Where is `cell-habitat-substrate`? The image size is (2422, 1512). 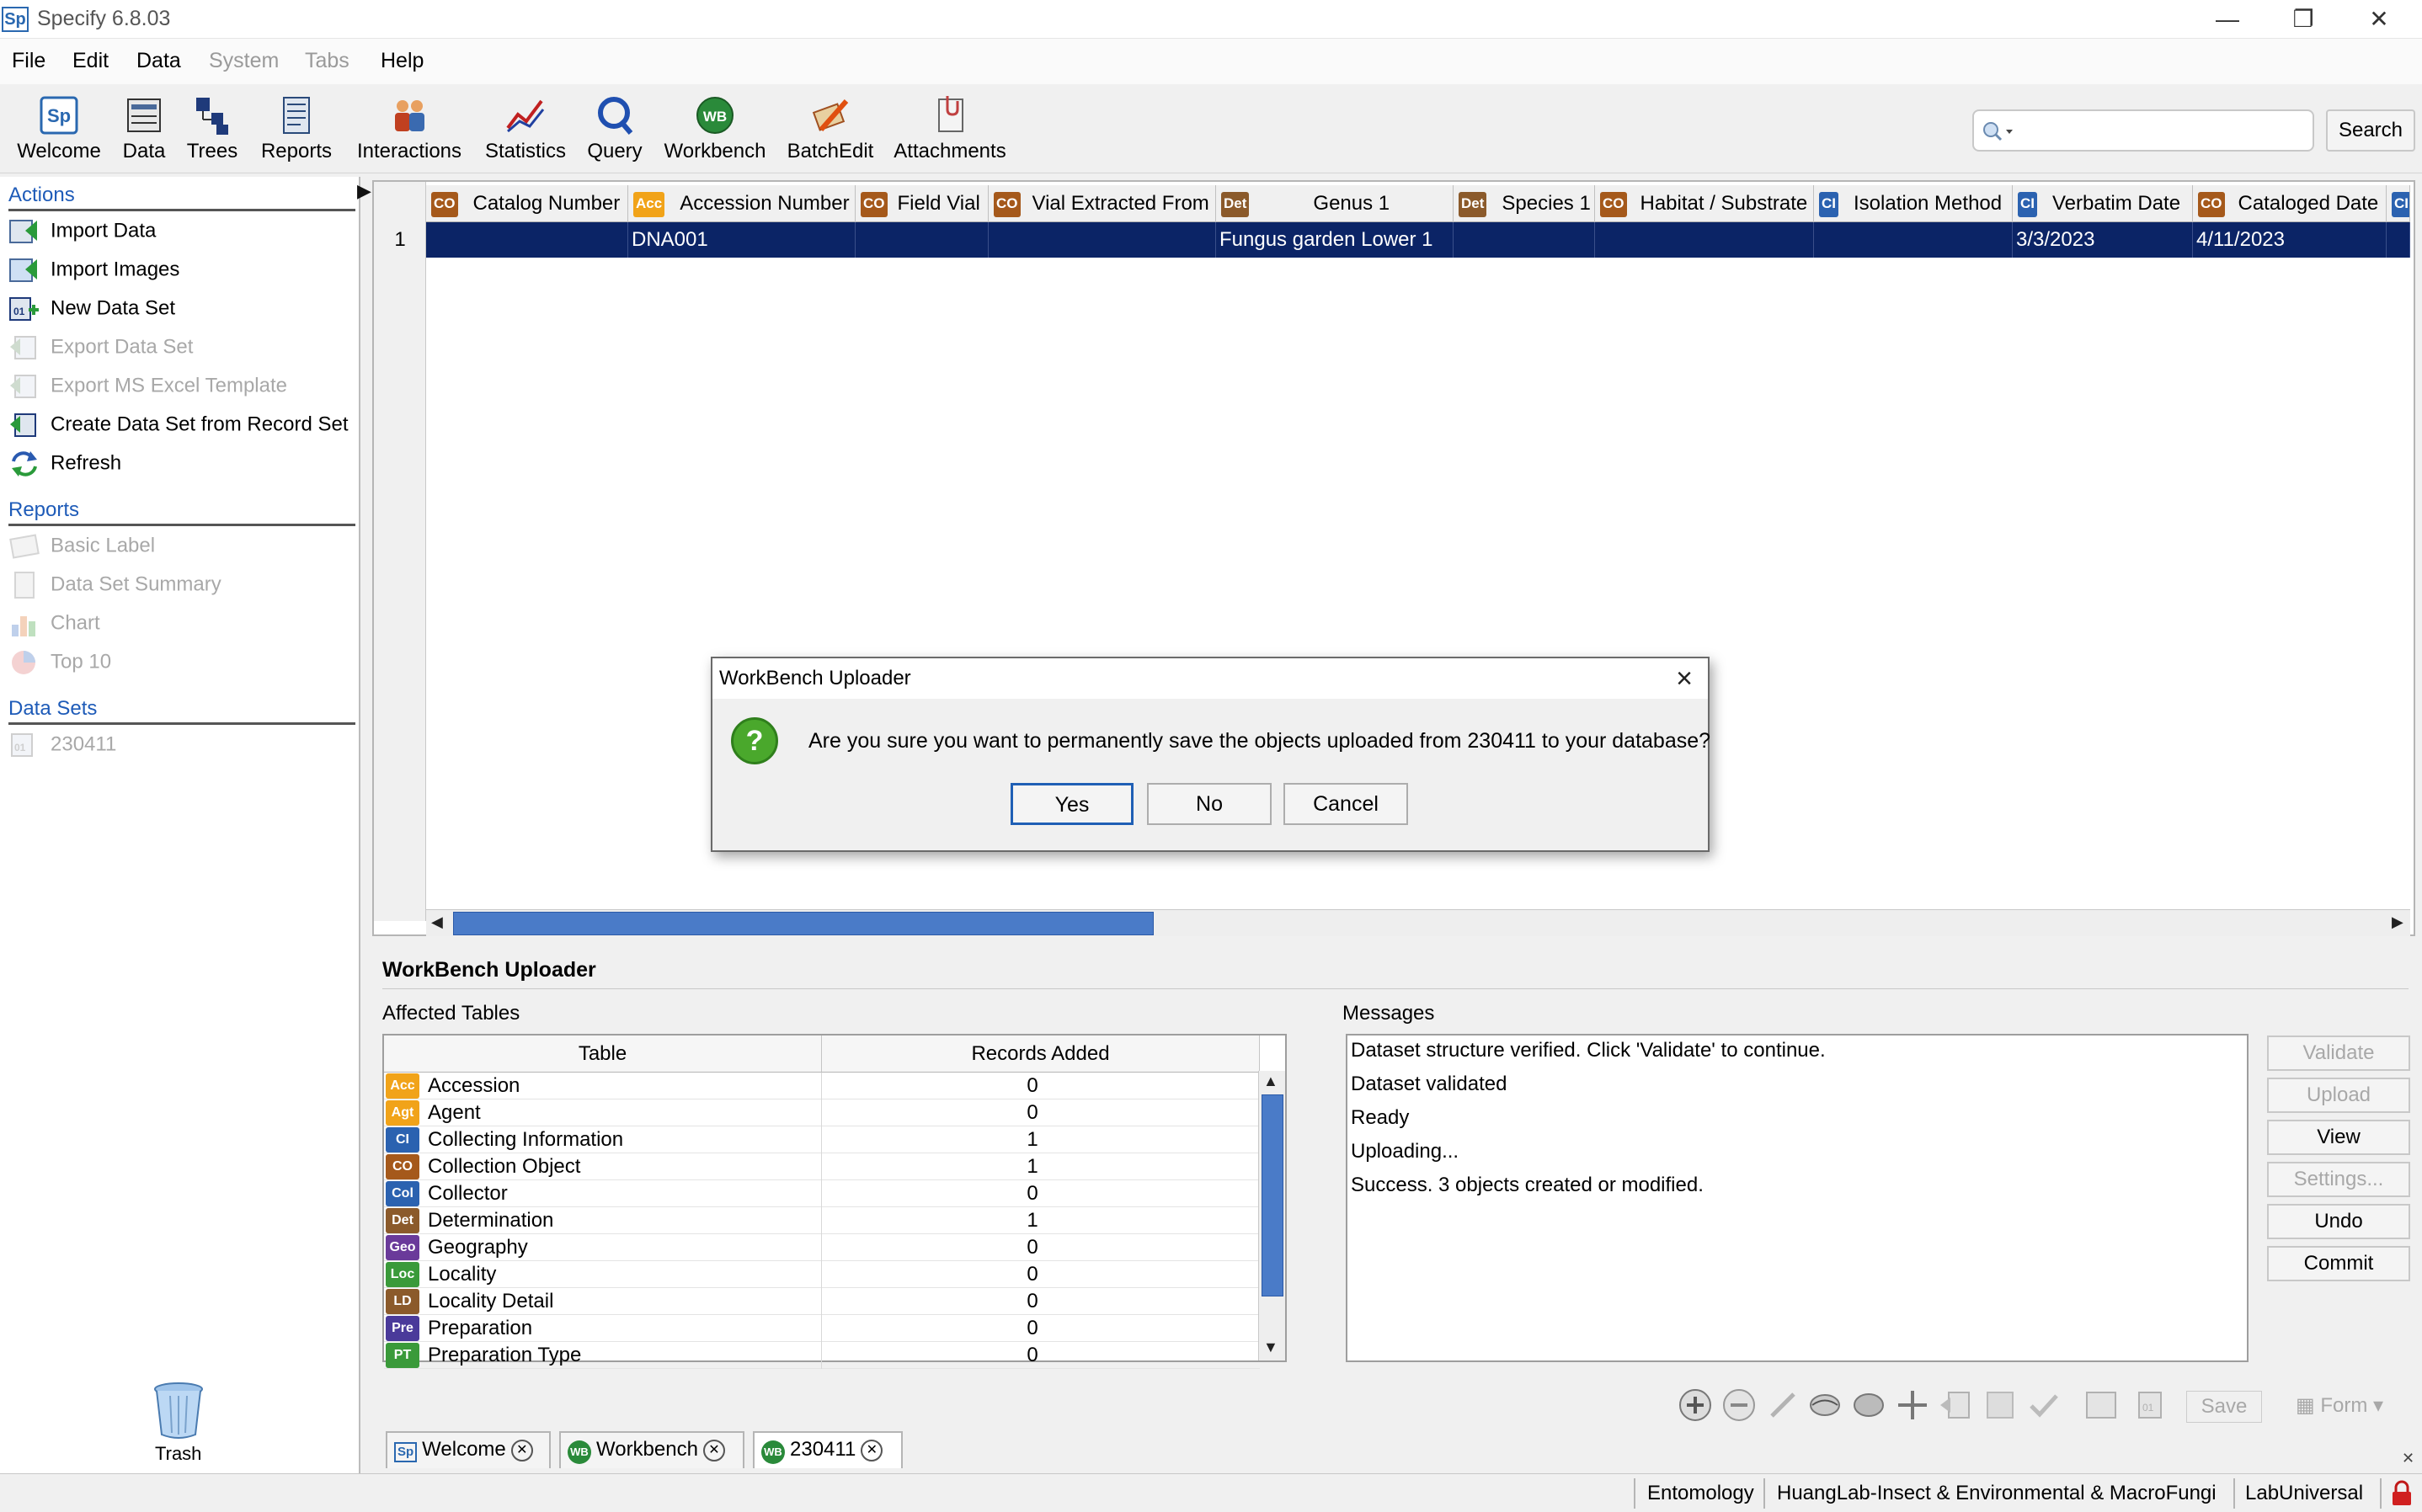 cell-habitat-substrate is located at coordinates (1705, 240).